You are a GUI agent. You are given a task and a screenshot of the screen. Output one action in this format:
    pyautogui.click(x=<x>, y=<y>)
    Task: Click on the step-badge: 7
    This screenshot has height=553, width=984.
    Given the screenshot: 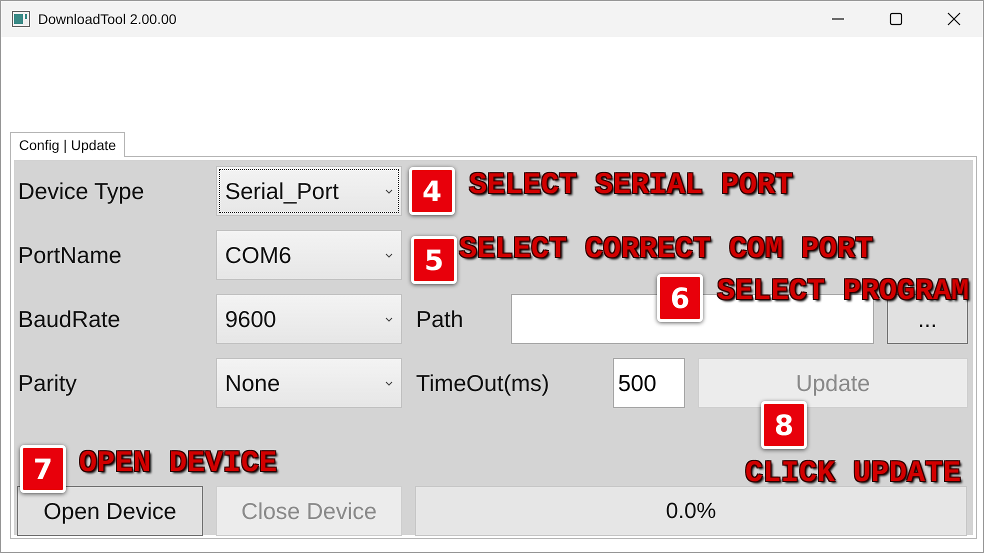 What is the action you would take?
    pyautogui.click(x=43, y=469)
    